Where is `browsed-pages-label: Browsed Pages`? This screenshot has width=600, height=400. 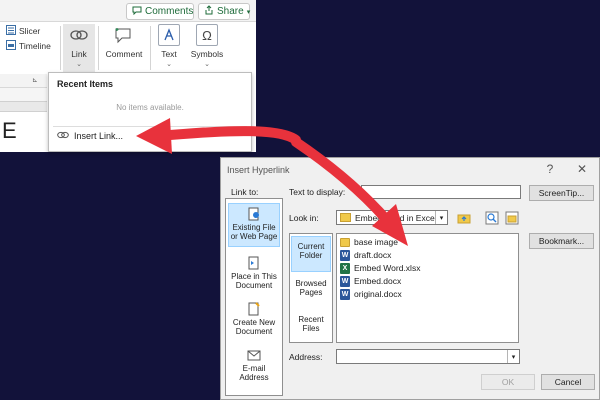 browsed-pages-label: Browsed Pages is located at coordinates (311, 288).